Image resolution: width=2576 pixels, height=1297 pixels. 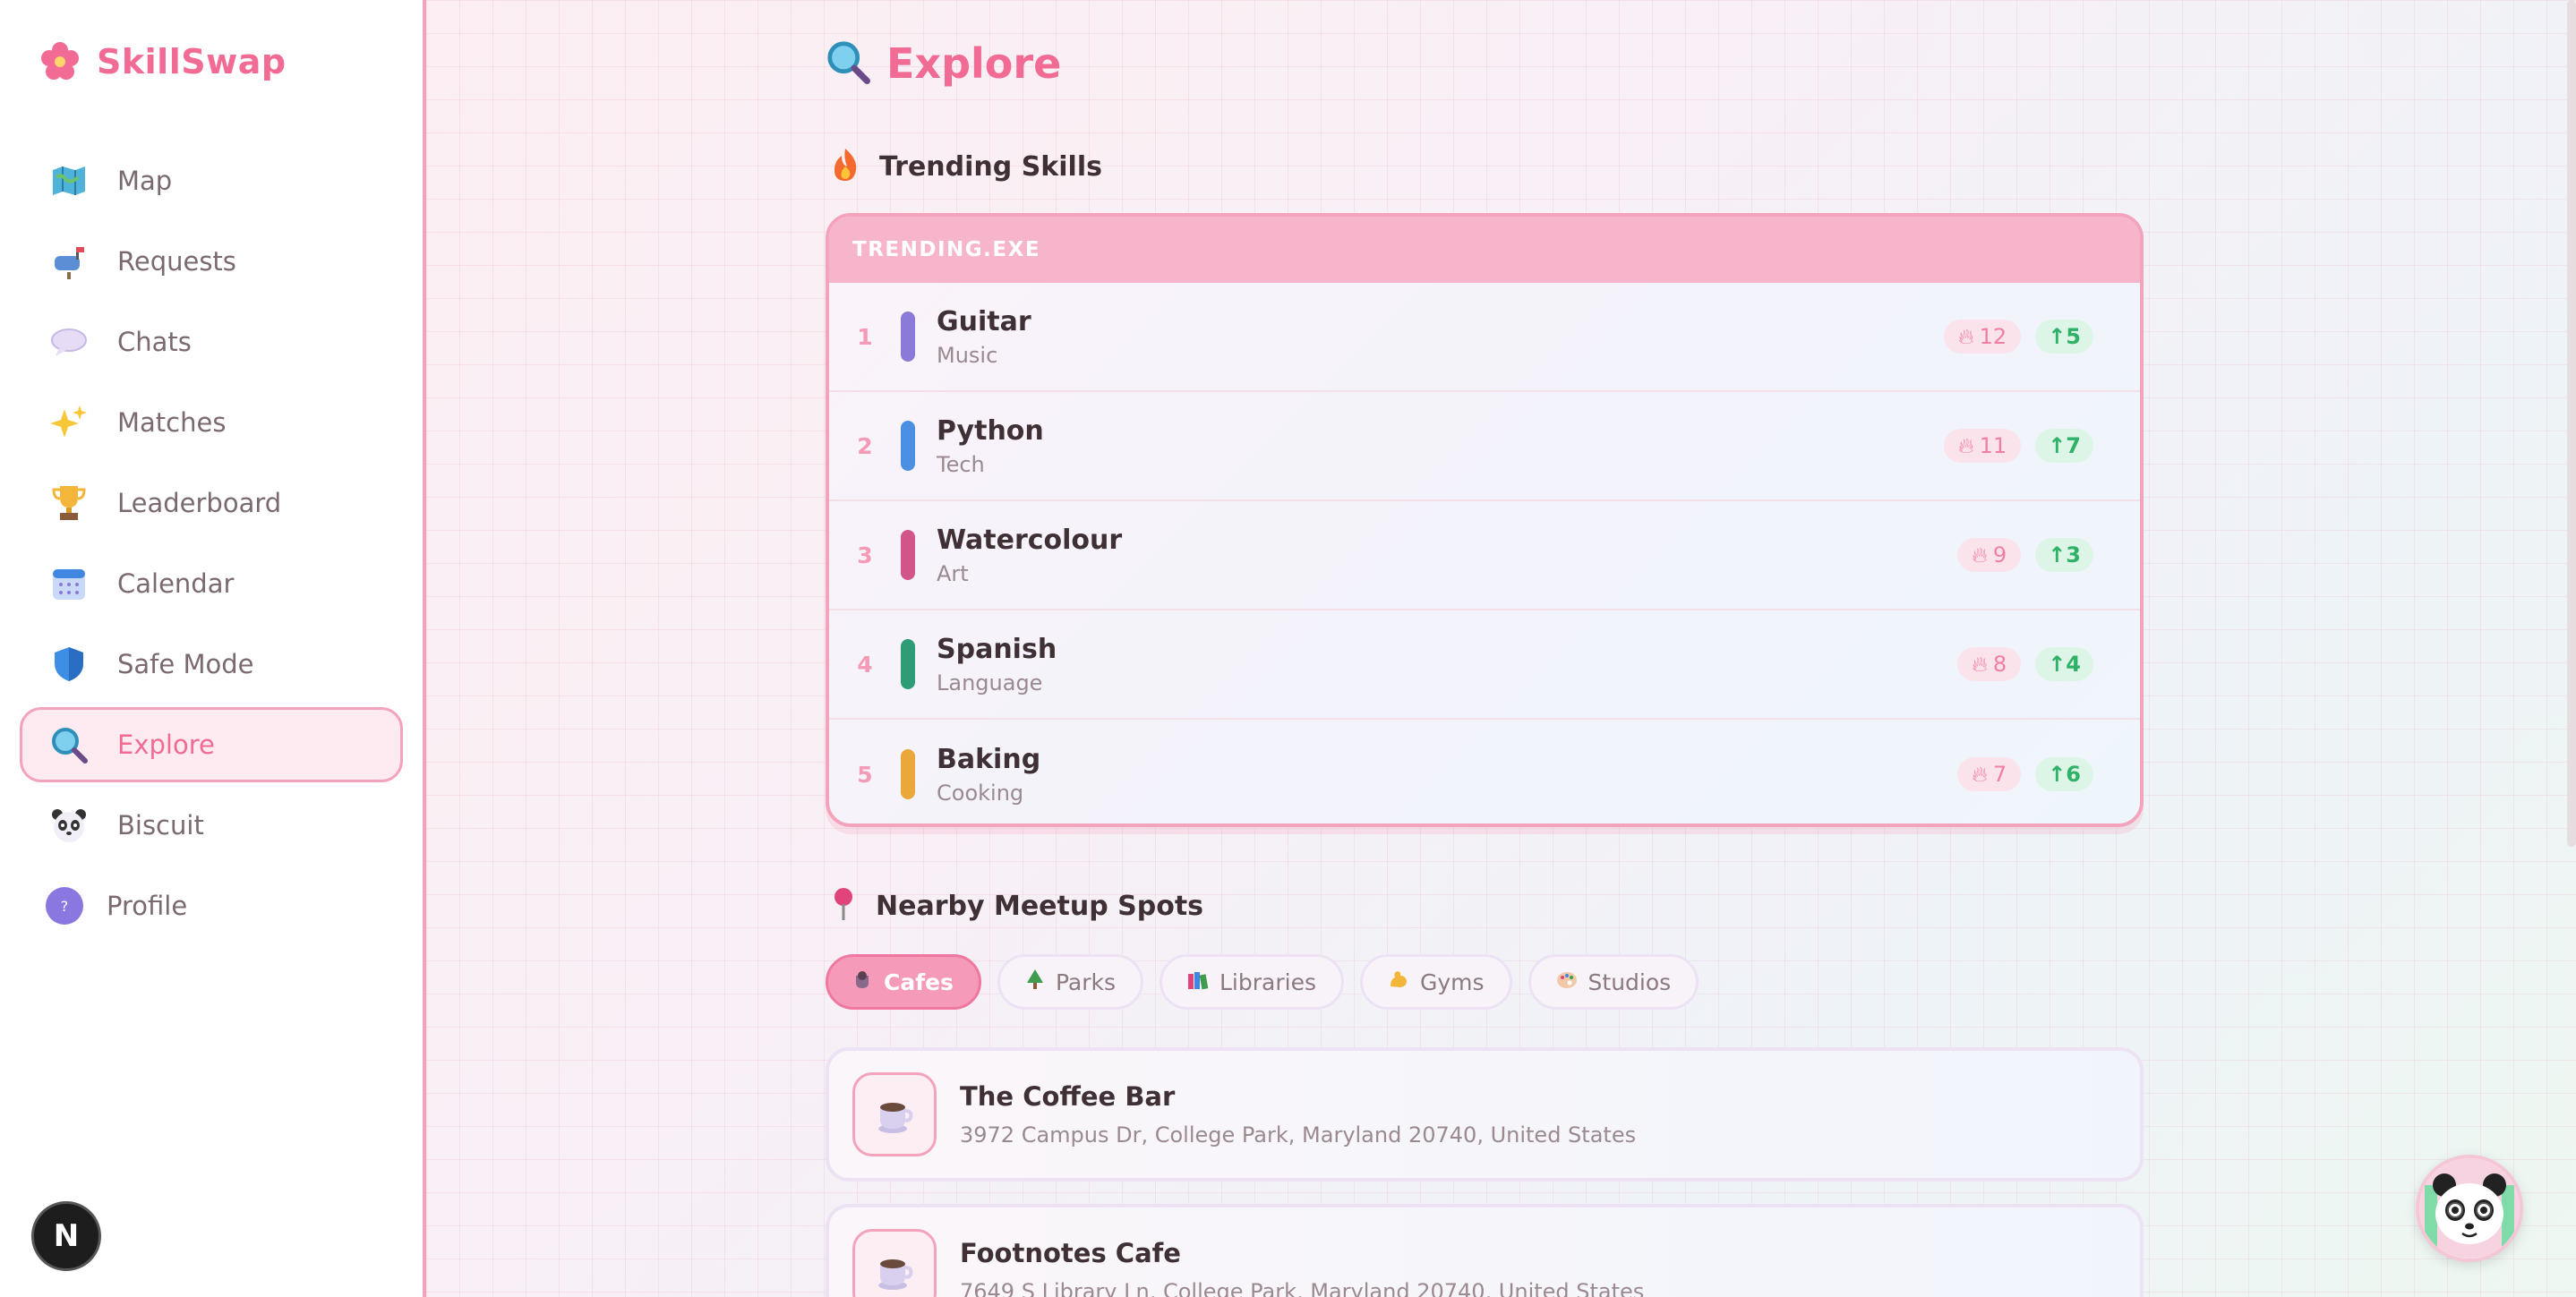 I want to click on pin-icon, so click(x=843, y=906).